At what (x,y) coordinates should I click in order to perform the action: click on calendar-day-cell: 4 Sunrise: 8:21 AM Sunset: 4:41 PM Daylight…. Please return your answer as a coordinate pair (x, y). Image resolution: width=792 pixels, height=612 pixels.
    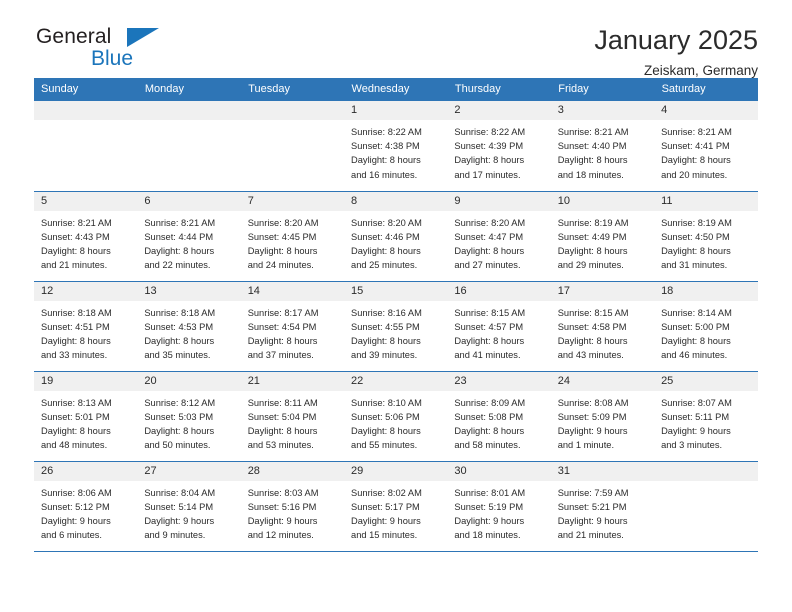
    Looking at the image, I should click on (706, 146).